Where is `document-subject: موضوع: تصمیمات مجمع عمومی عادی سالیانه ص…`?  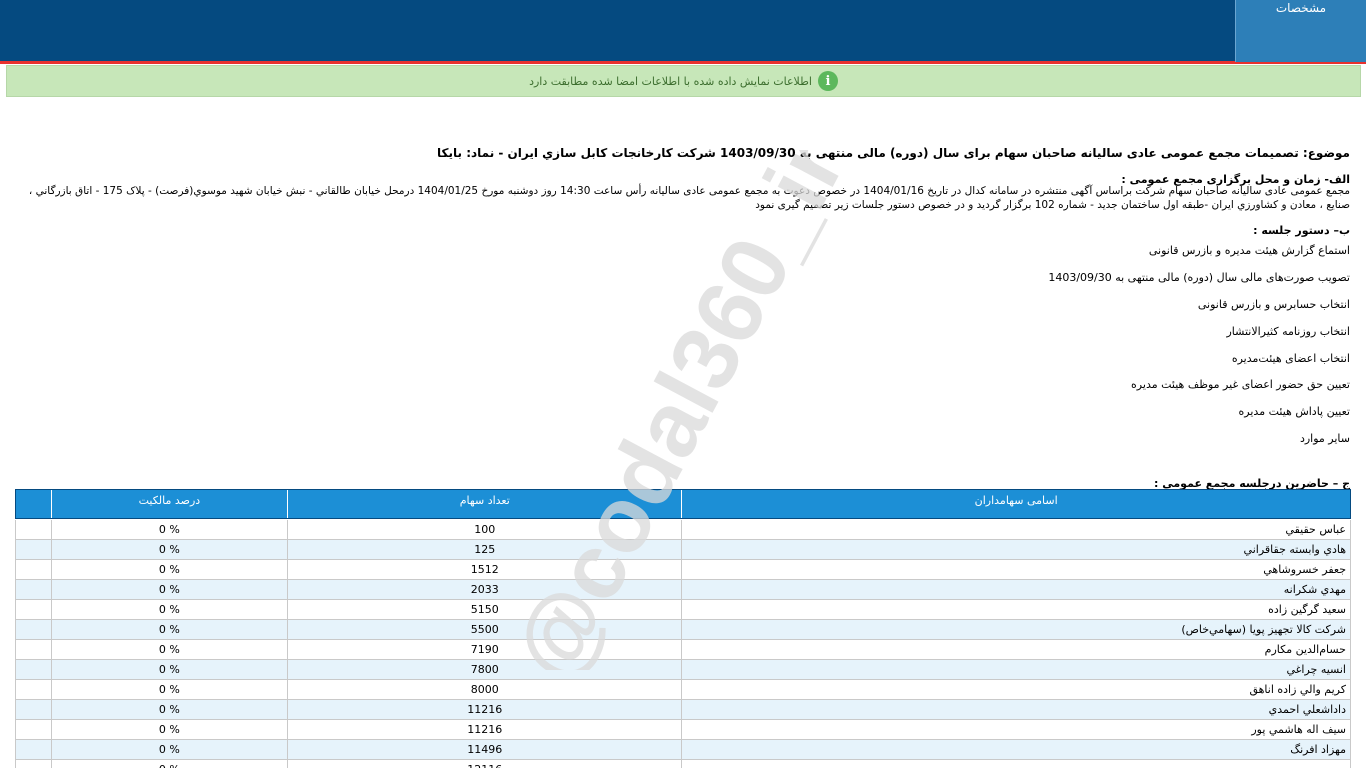 document-subject: موضوع: تصمیمات مجمع عمومی عادی سالیانه ص… is located at coordinates (893, 153).